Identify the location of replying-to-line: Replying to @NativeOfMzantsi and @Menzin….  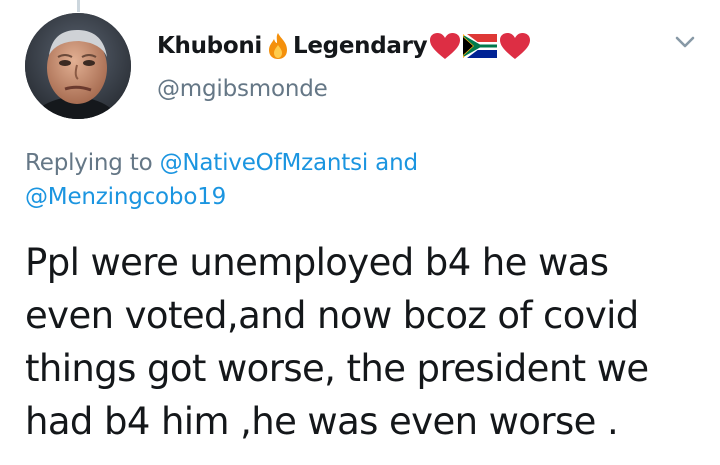
(325, 180).